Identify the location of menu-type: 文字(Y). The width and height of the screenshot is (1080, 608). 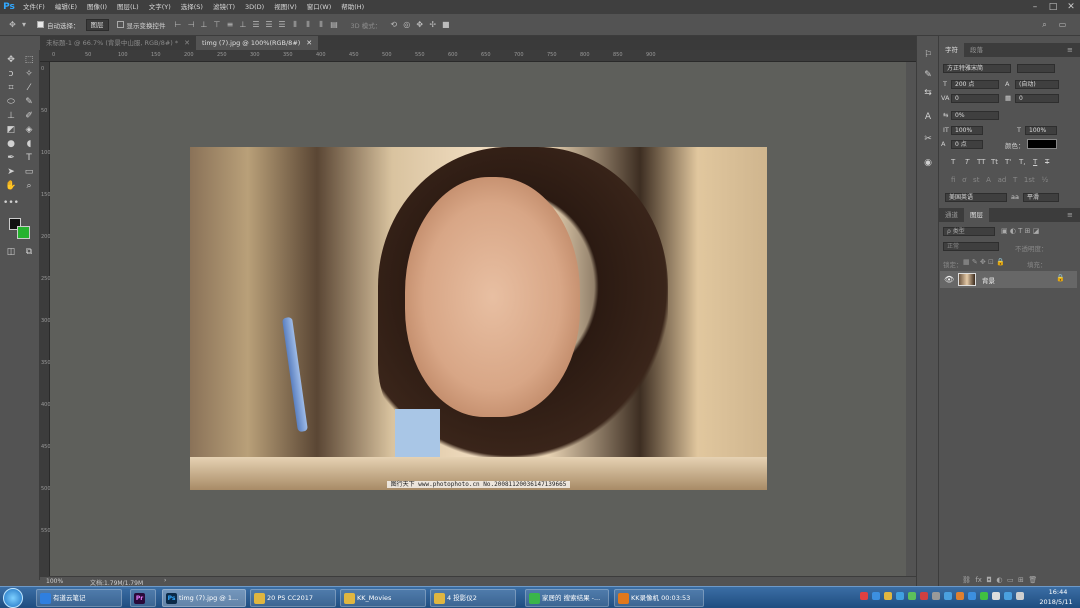
(160, 7).